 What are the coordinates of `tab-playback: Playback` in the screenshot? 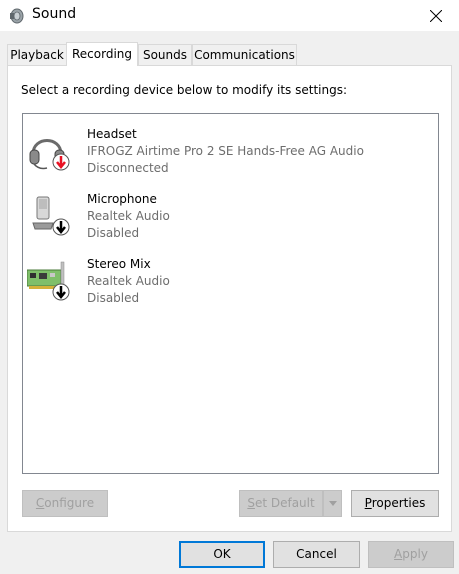 It's located at (37, 54).